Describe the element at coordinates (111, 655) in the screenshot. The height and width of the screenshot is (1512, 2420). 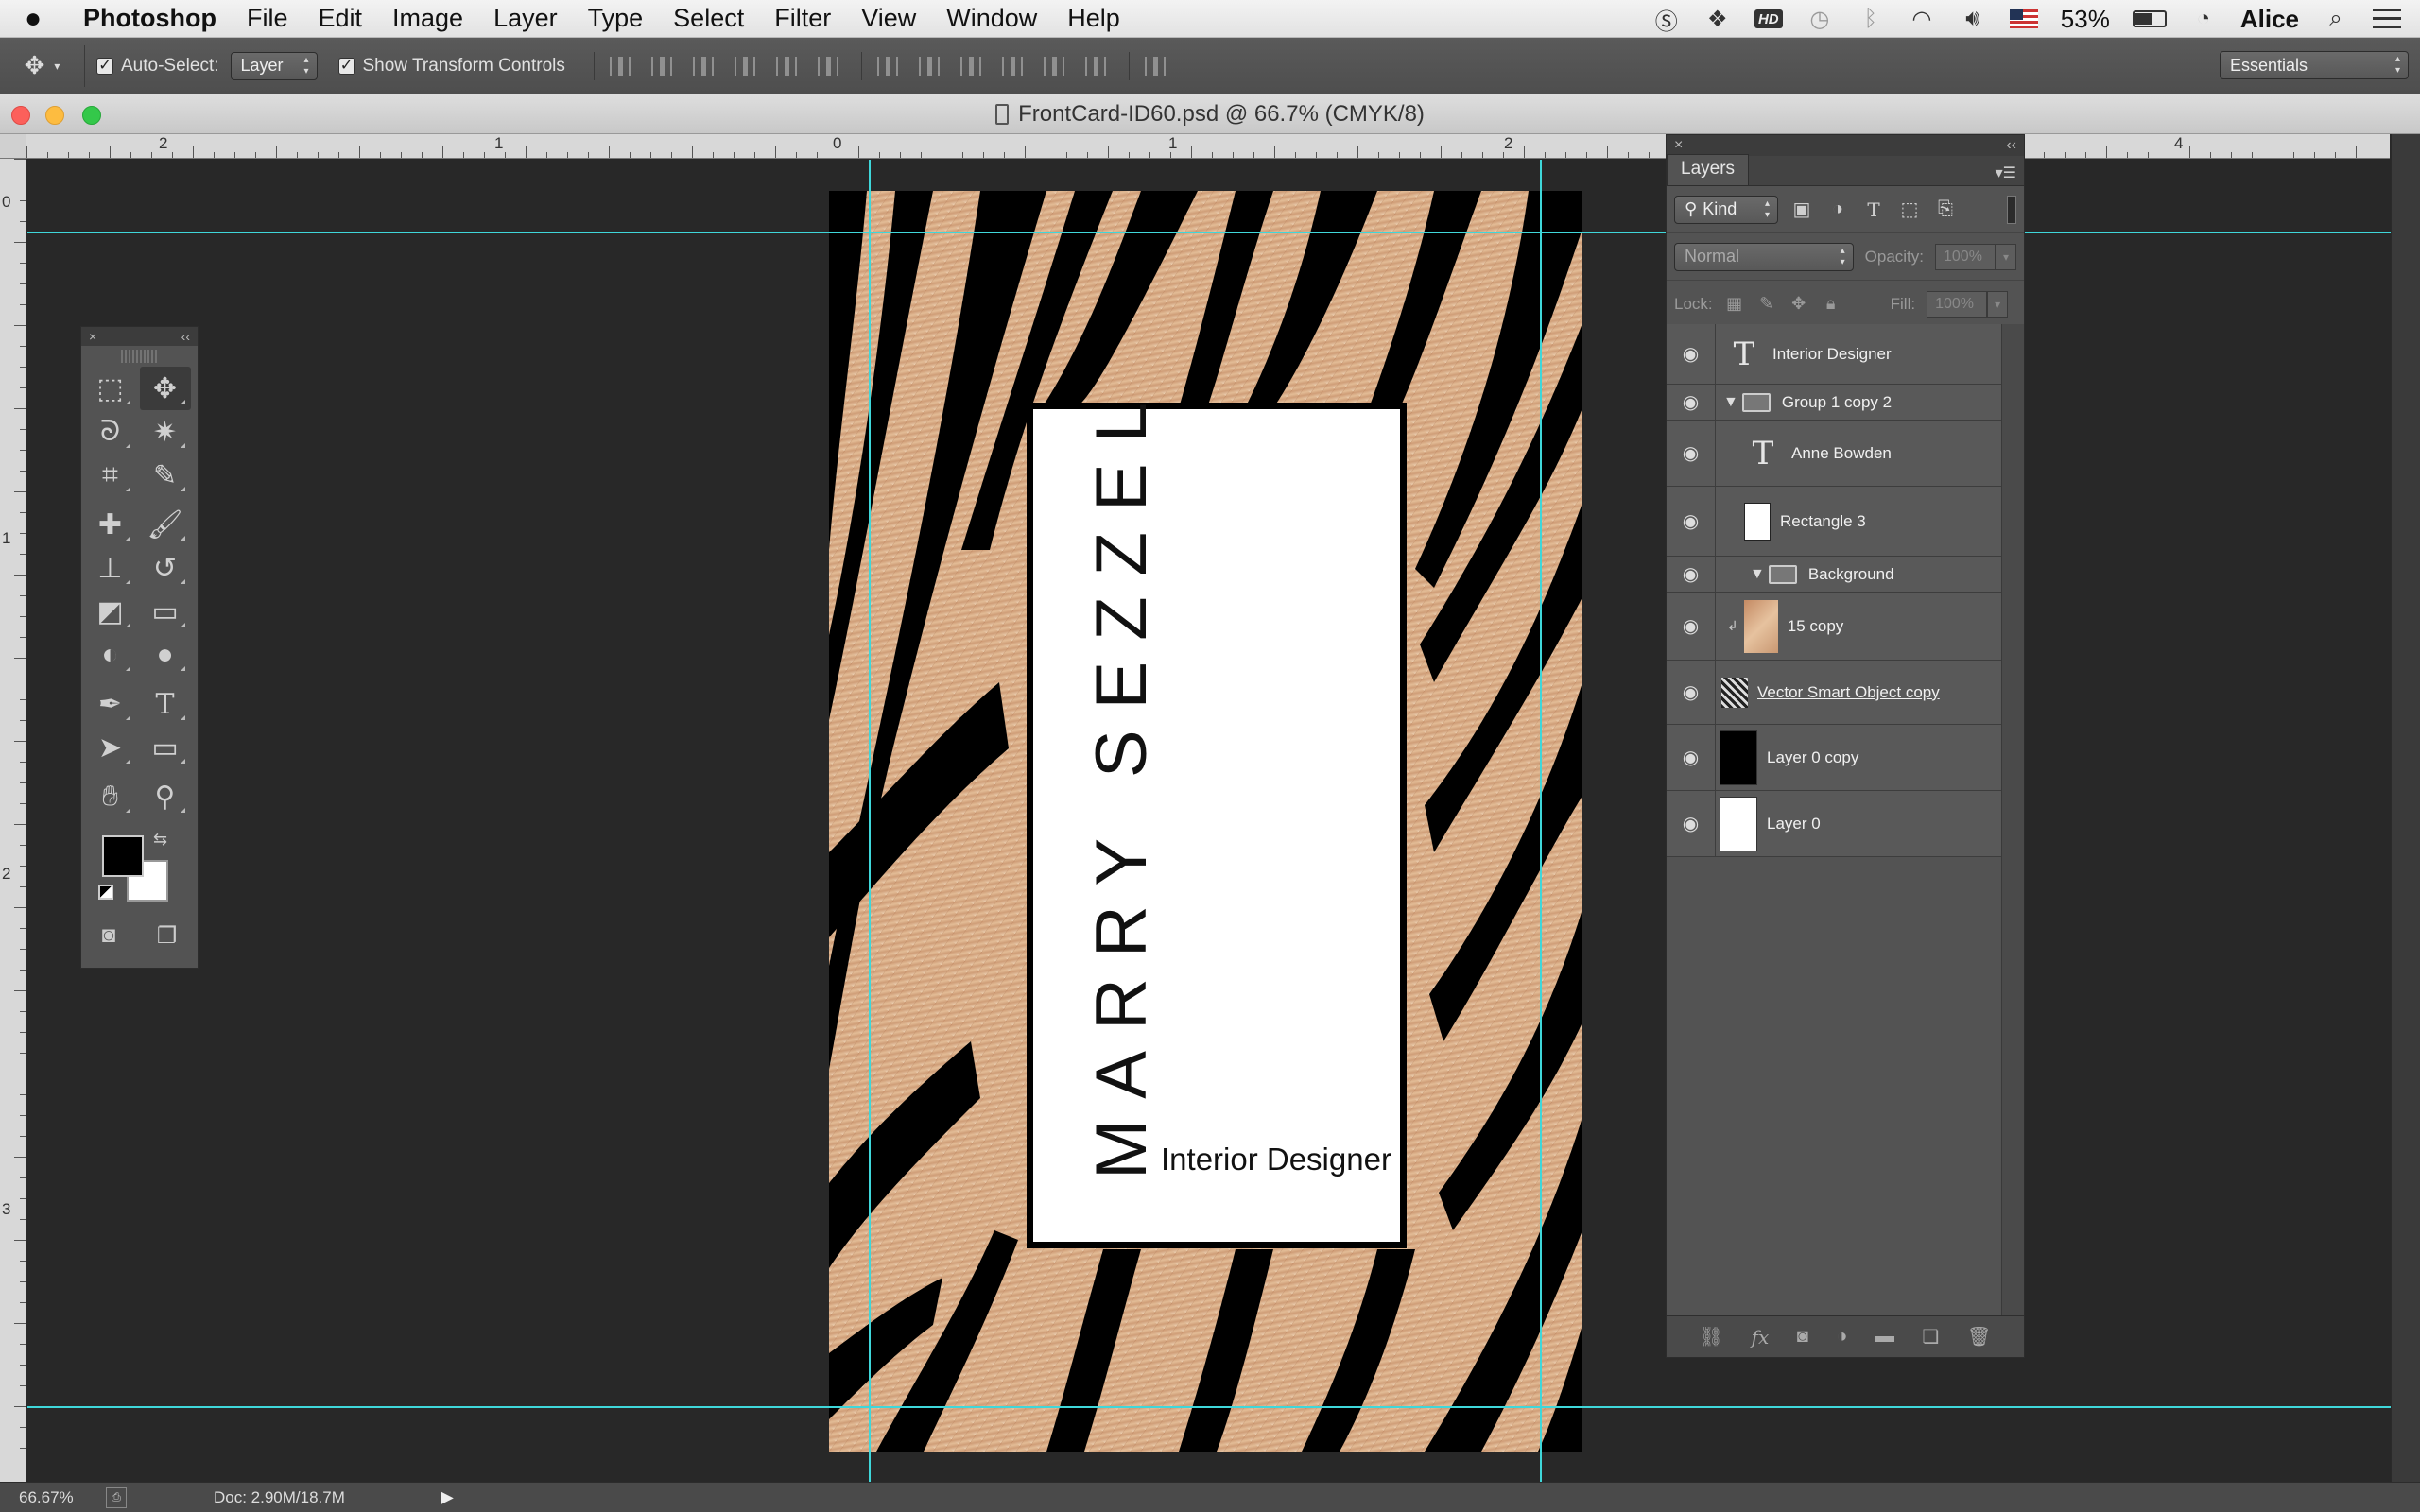
I see `blur-tool-icon: ◐` at that location.